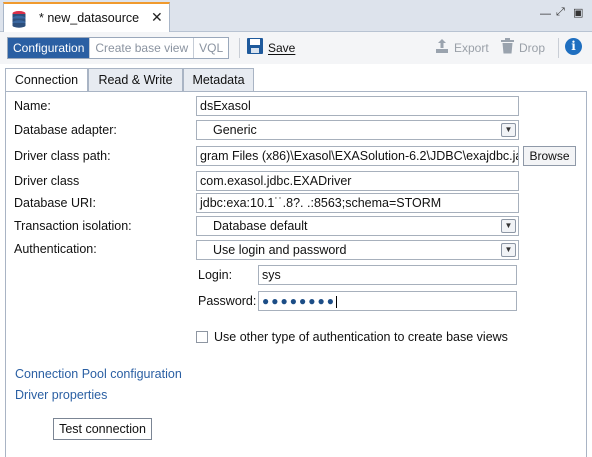  I want to click on restore-icon: ⤢, so click(560, 12).